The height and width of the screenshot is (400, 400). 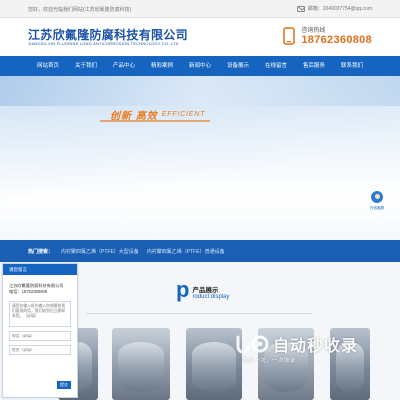 I want to click on phone-field, so click(x=40, y=336).